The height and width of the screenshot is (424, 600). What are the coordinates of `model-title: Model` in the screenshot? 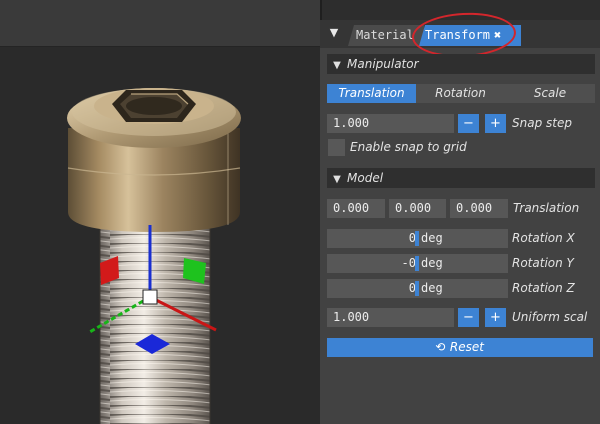 It's located at (365, 178).